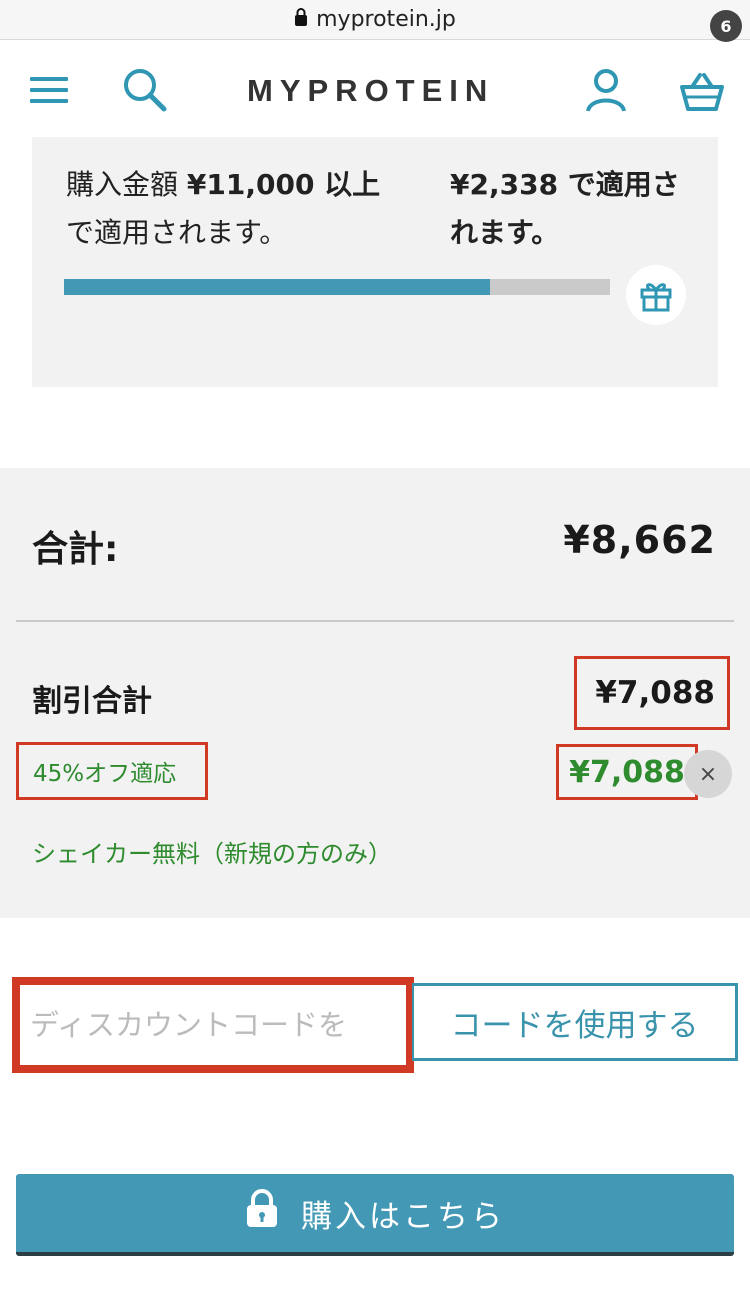 Image resolution: width=750 pixels, height=1296 pixels. I want to click on gift-threshold-text: 購入金額 ¥11,000 以上 で適用されます。, so click(223, 208).